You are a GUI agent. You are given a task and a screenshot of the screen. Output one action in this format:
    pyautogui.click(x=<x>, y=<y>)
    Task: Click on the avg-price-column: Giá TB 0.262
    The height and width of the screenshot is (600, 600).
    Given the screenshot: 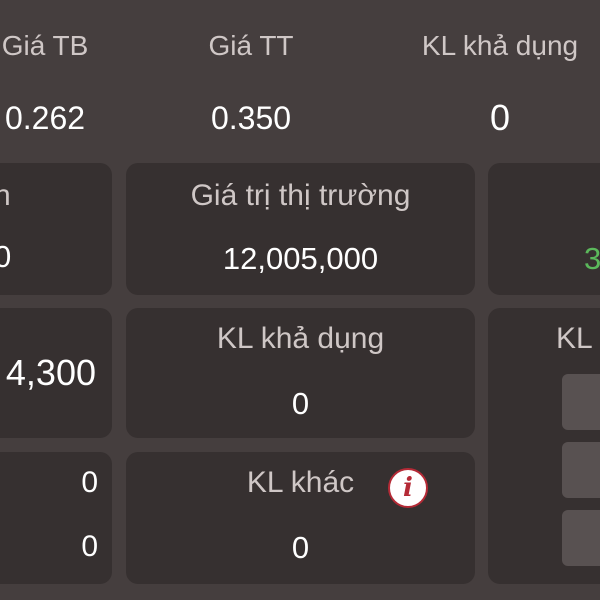 What is the action you would take?
    pyautogui.click(x=65, y=86)
    